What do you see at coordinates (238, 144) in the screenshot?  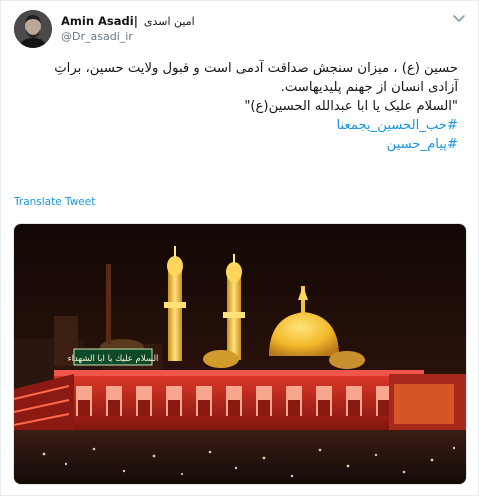 I see `hashtag-link-2: #پیام_حسین` at bounding box center [238, 144].